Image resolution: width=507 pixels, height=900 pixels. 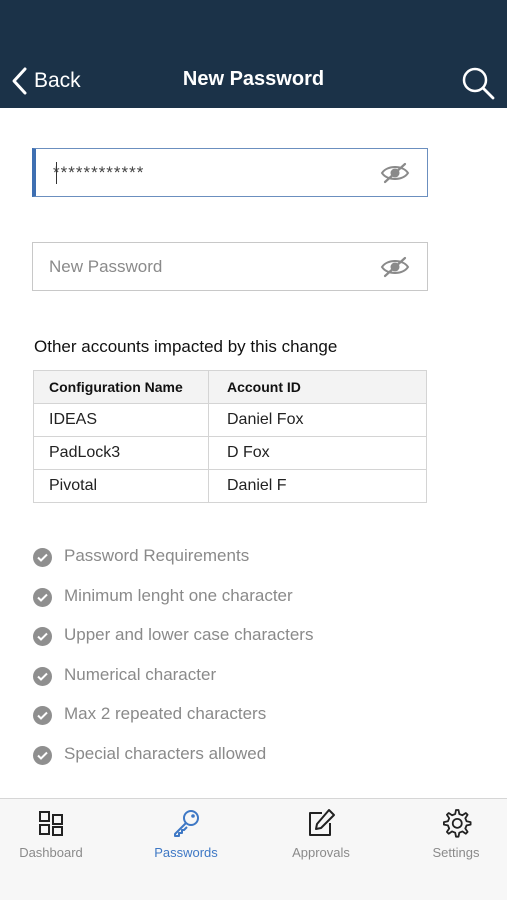 What do you see at coordinates (317, 420) in the screenshot?
I see `account-id-cell: Daniel Fox` at bounding box center [317, 420].